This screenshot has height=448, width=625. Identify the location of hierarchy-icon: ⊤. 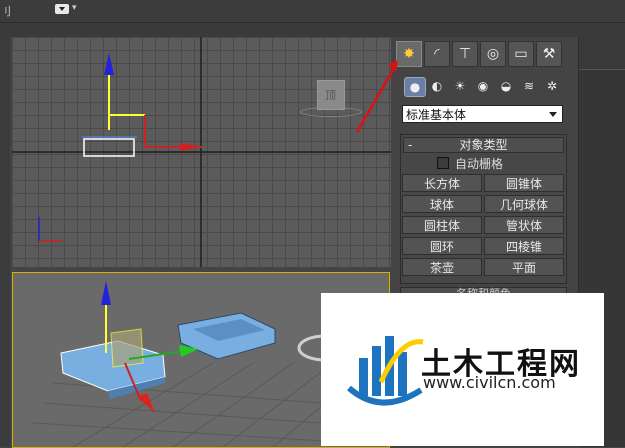
(465, 54).